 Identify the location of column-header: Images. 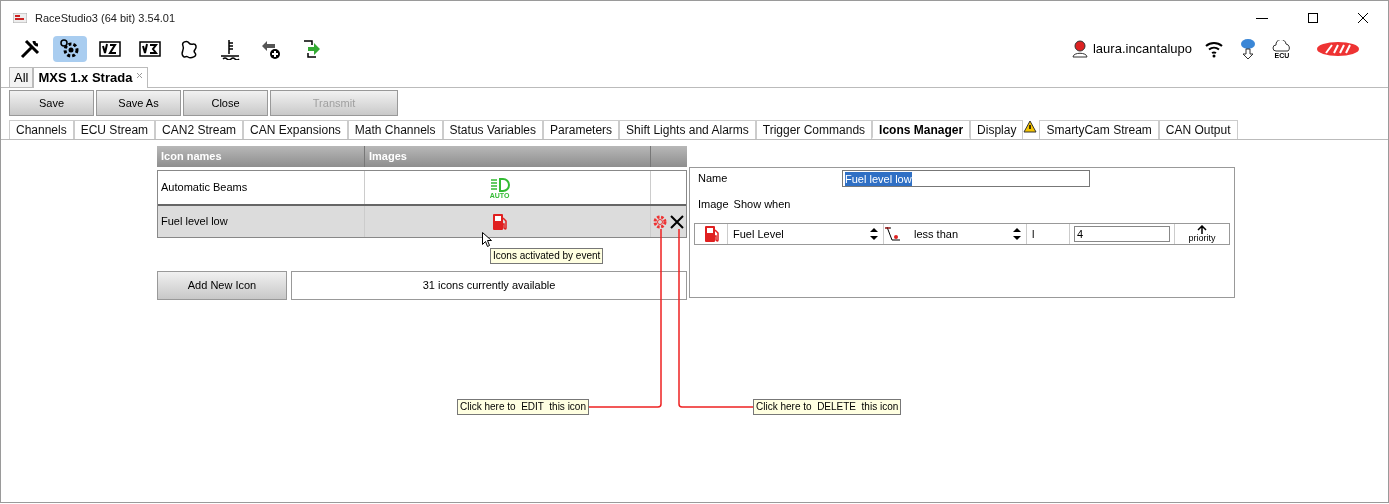
(508, 156).